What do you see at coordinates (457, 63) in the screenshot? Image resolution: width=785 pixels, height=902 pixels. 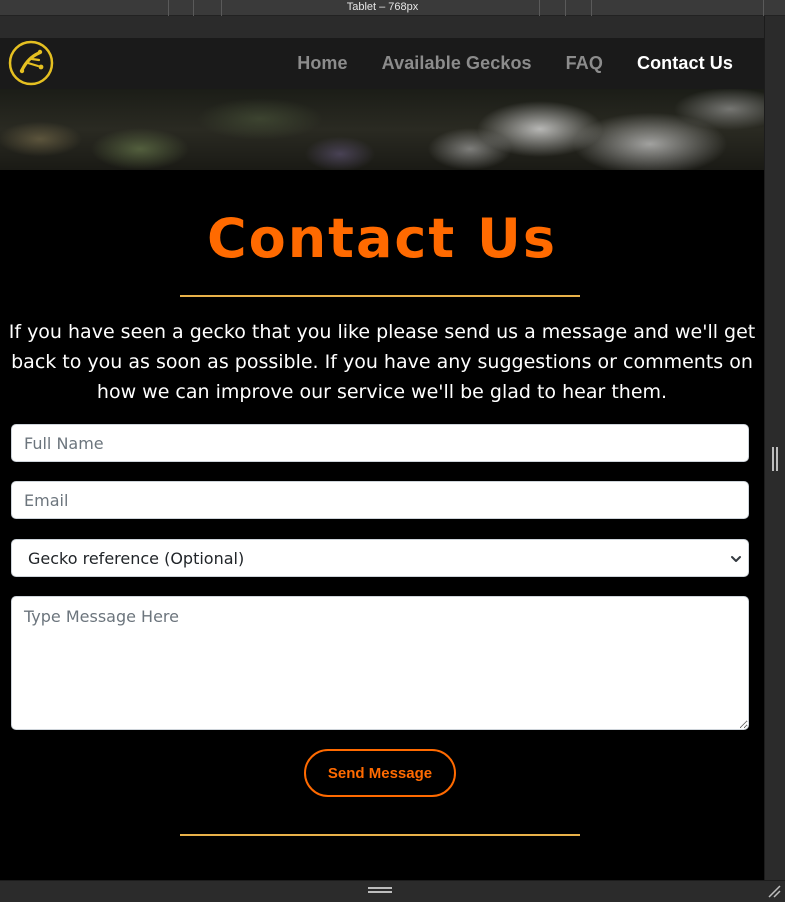 I see `nav-link-available-geckos: Available Geckos` at bounding box center [457, 63].